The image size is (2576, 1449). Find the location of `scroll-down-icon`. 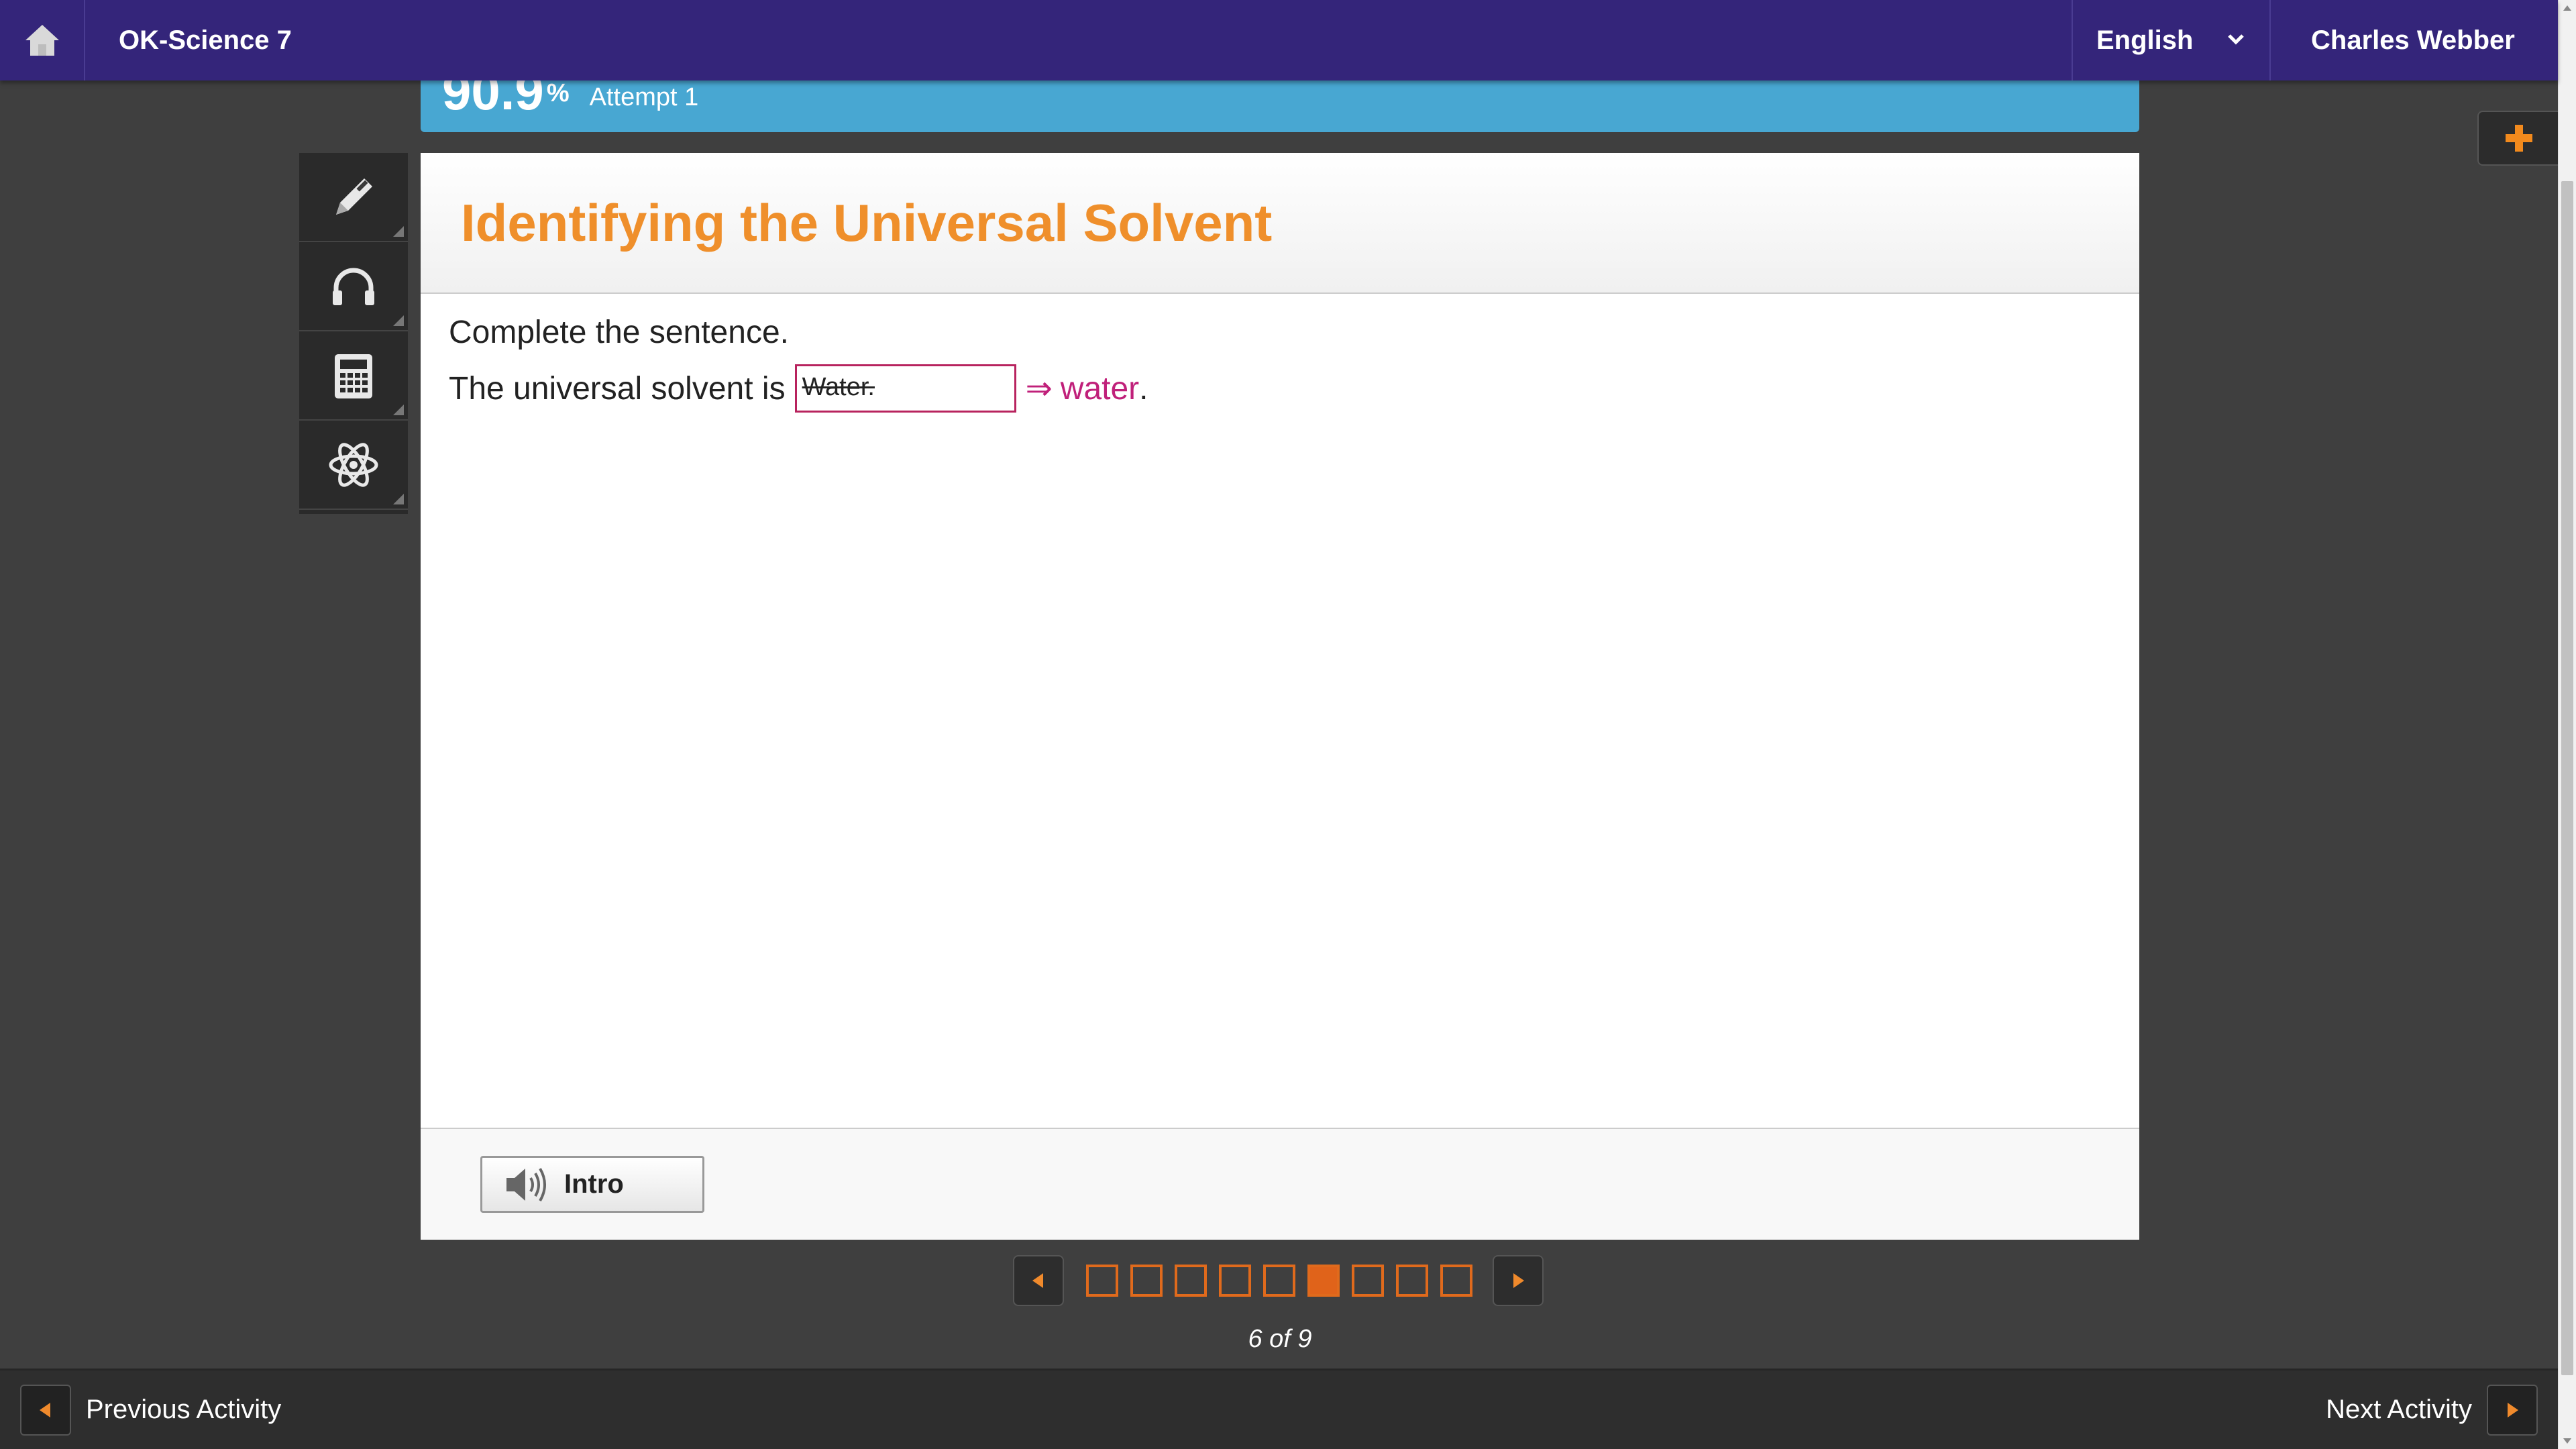

scroll-down-icon is located at coordinates (2567, 1441).